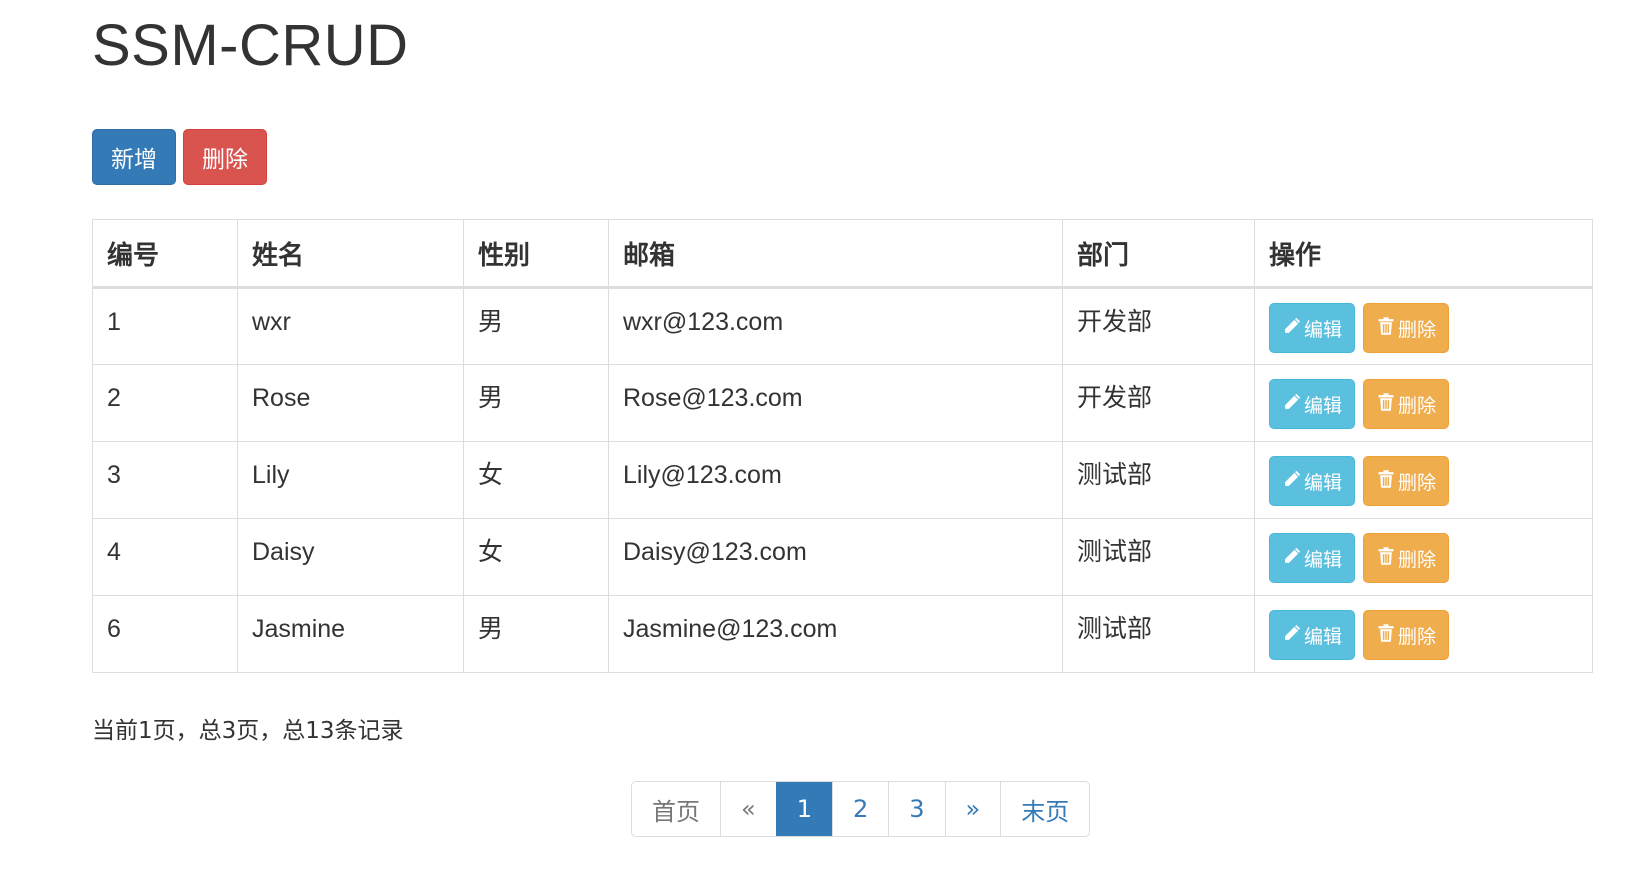 This screenshot has height=893, width=1644. What do you see at coordinates (250, 45) in the screenshot?
I see `page-title: SSM-CRUD` at bounding box center [250, 45].